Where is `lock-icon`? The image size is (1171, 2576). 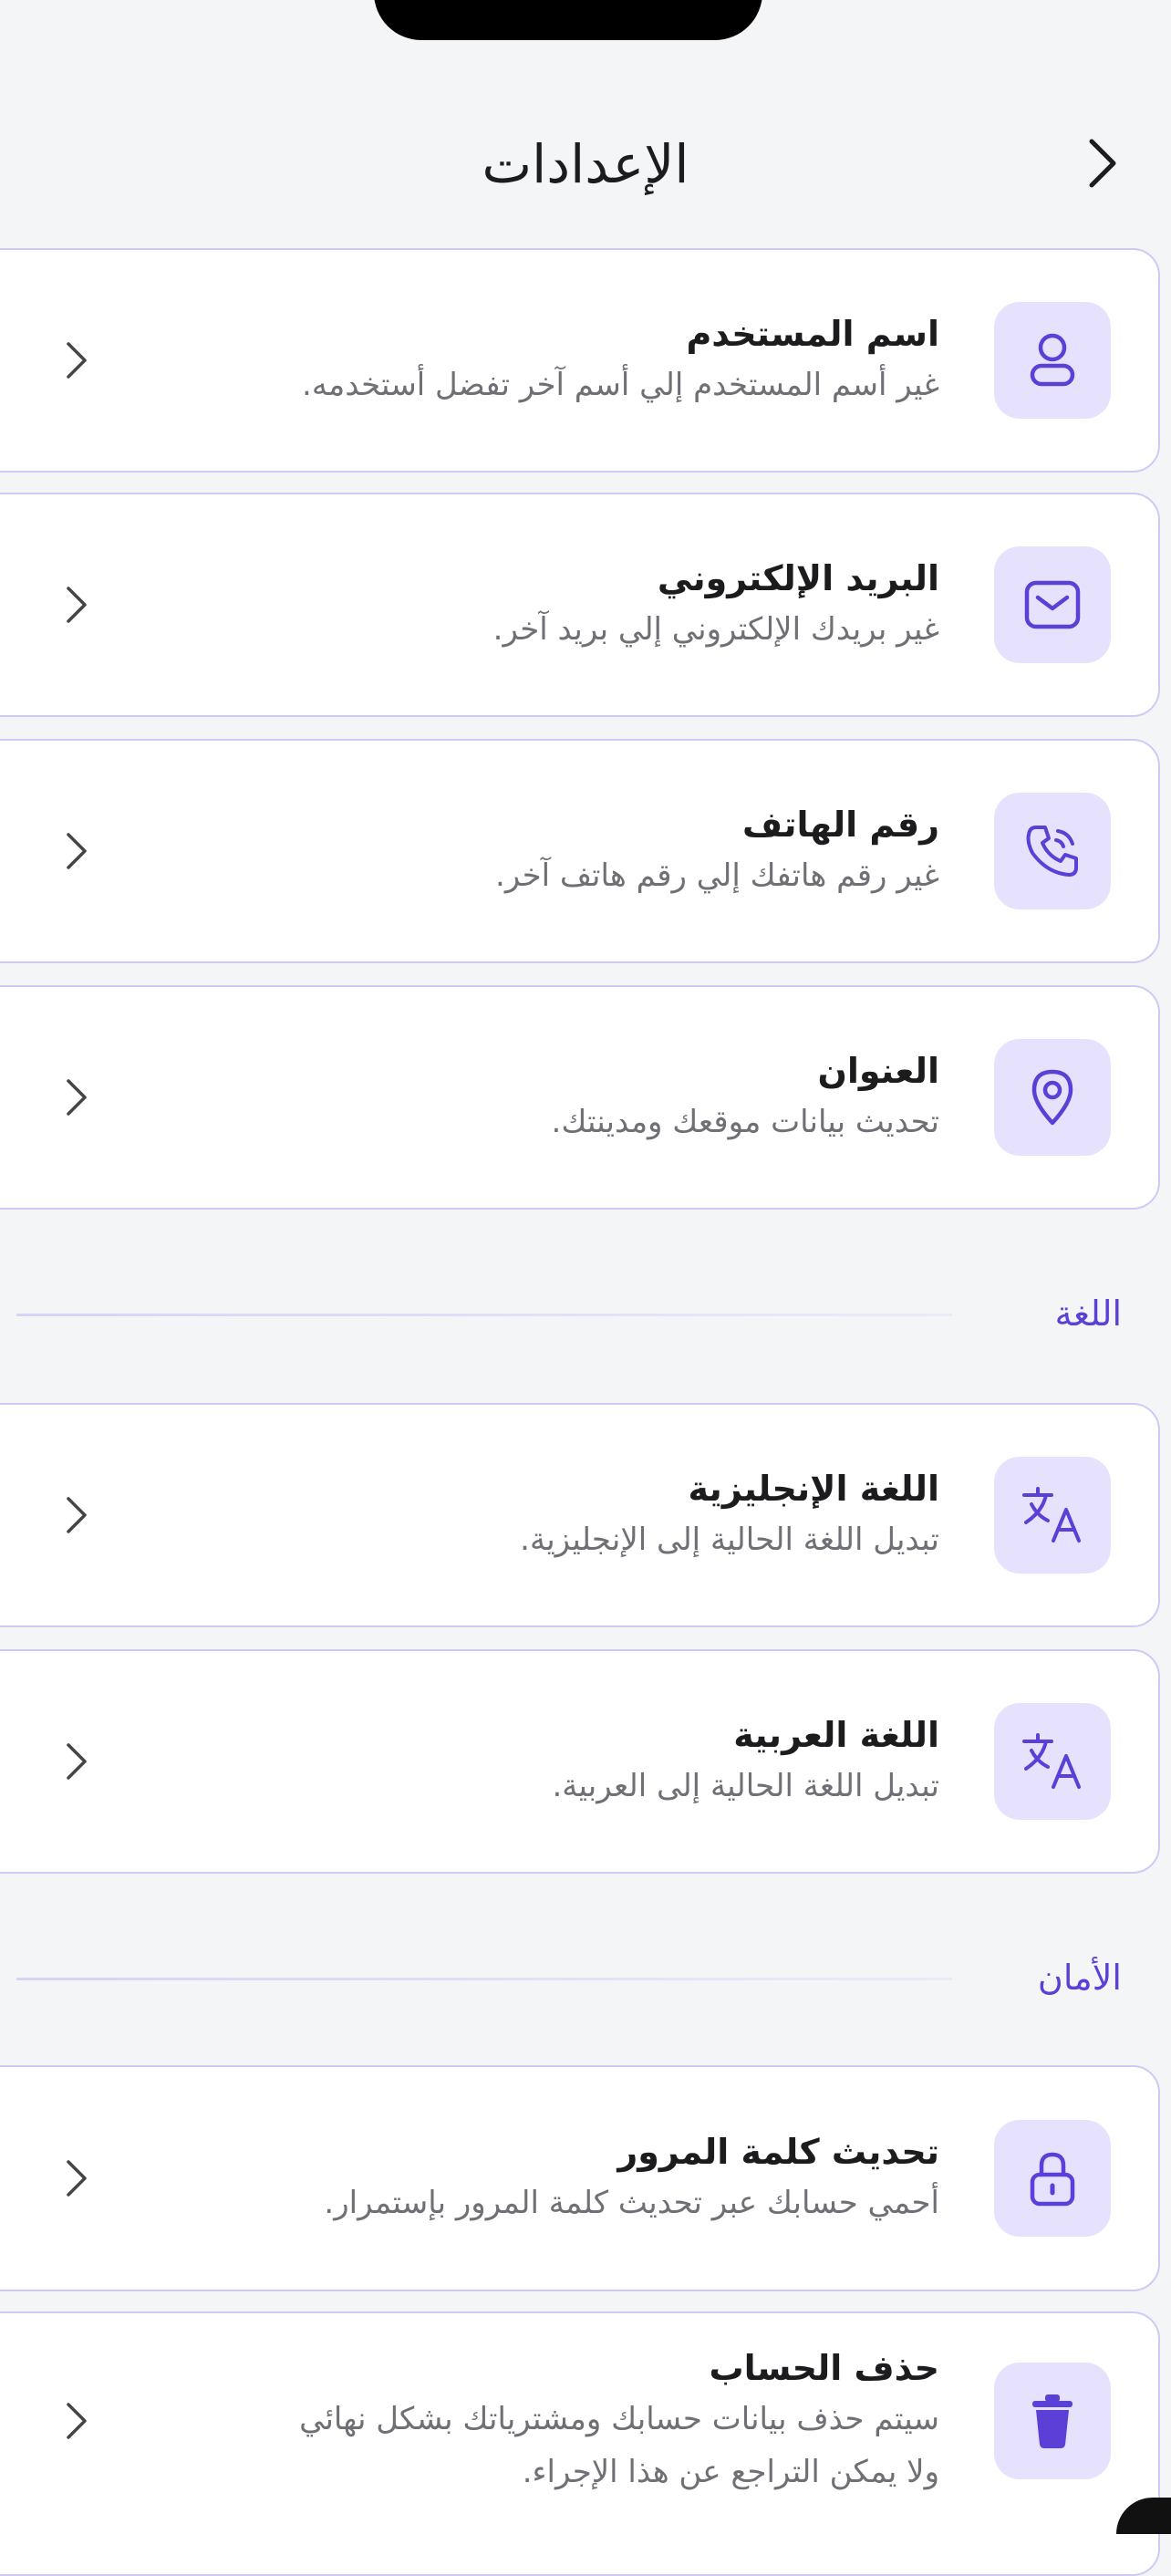
lock-icon is located at coordinates (1052, 2178).